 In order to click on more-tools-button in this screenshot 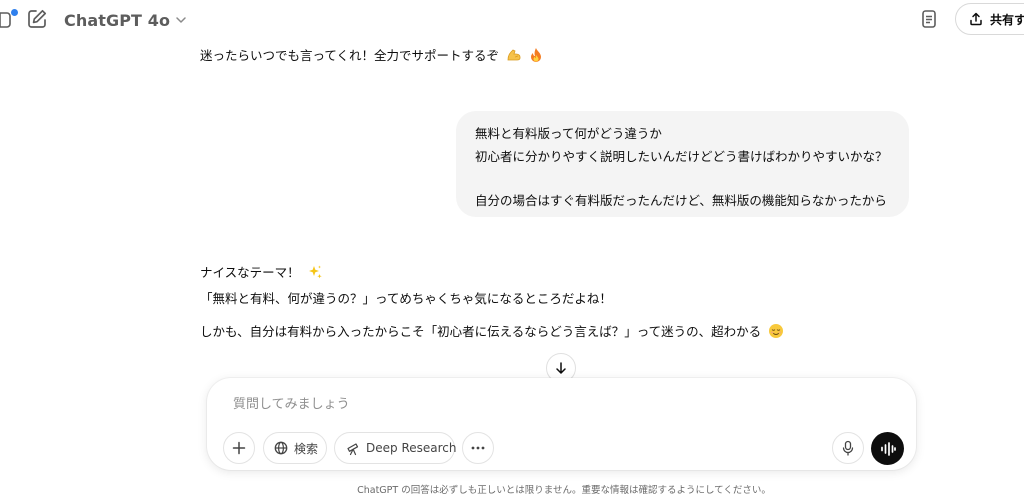, I will do `click(478, 448)`.